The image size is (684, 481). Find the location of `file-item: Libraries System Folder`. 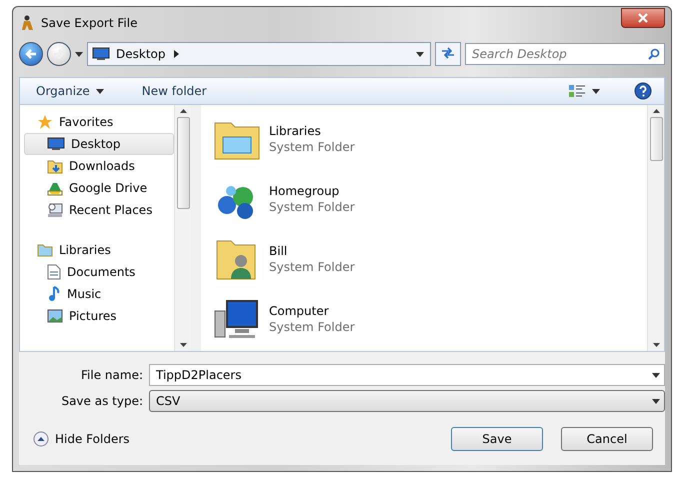

file-item: Libraries System Folder is located at coordinates (430, 139).